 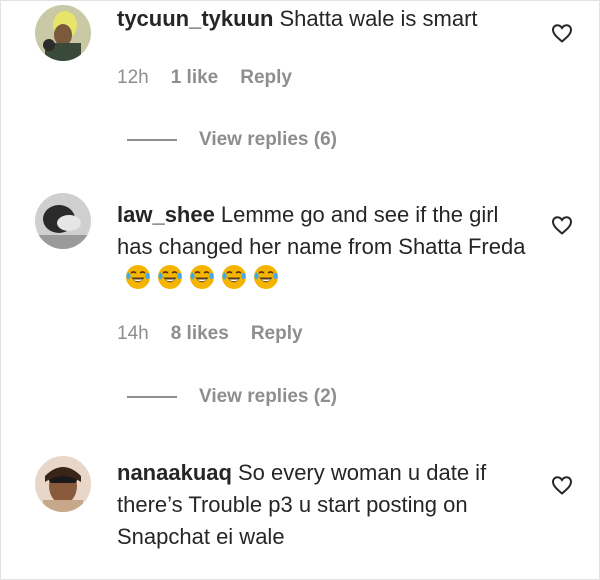 I want to click on comment-likes: 8 likes, so click(x=200, y=334).